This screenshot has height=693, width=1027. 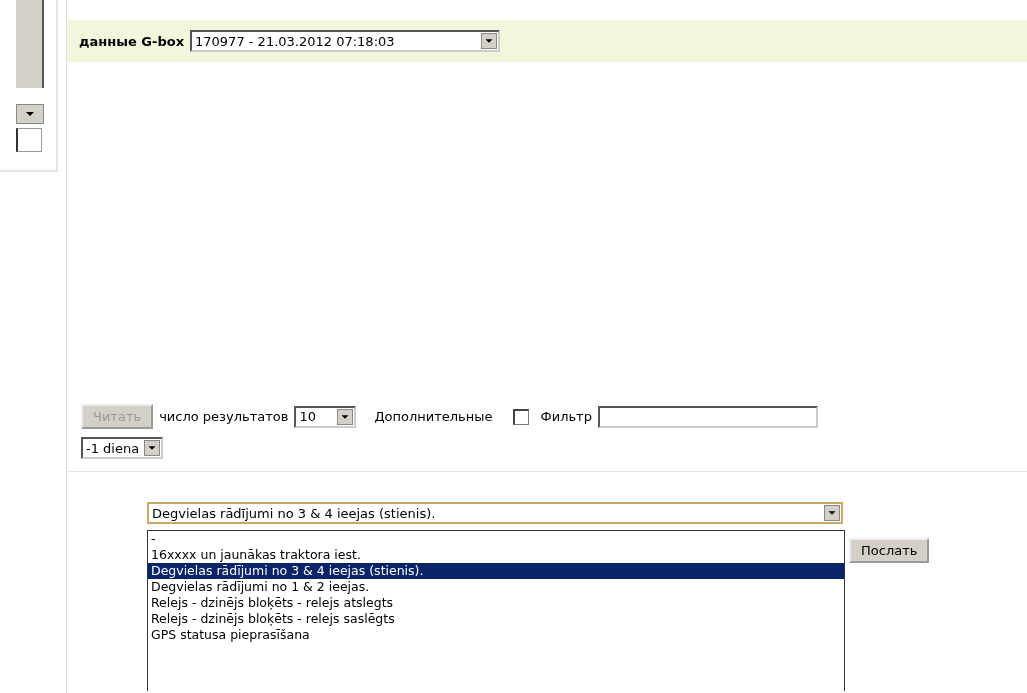 What do you see at coordinates (433, 416) in the screenshot?
I see `extra-label: Дополнительные` at bounding box center [433, 416].